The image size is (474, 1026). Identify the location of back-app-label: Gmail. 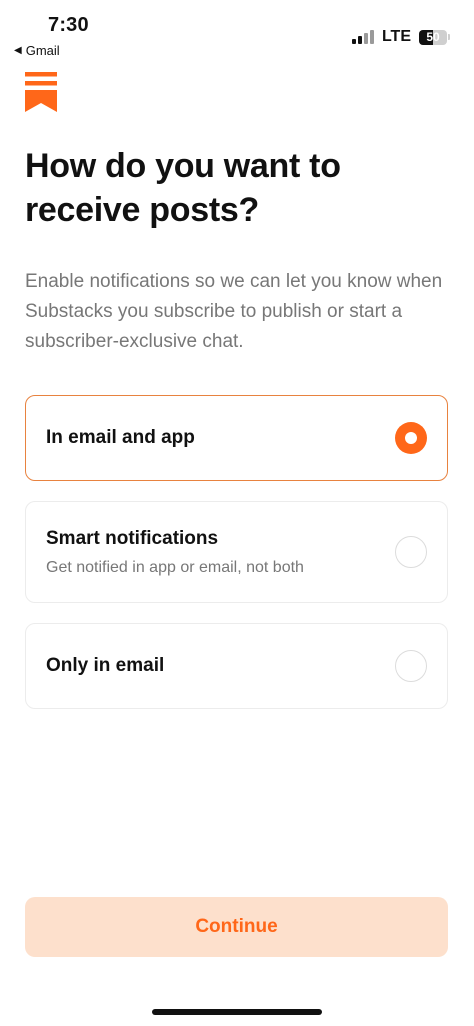
(42, 50).